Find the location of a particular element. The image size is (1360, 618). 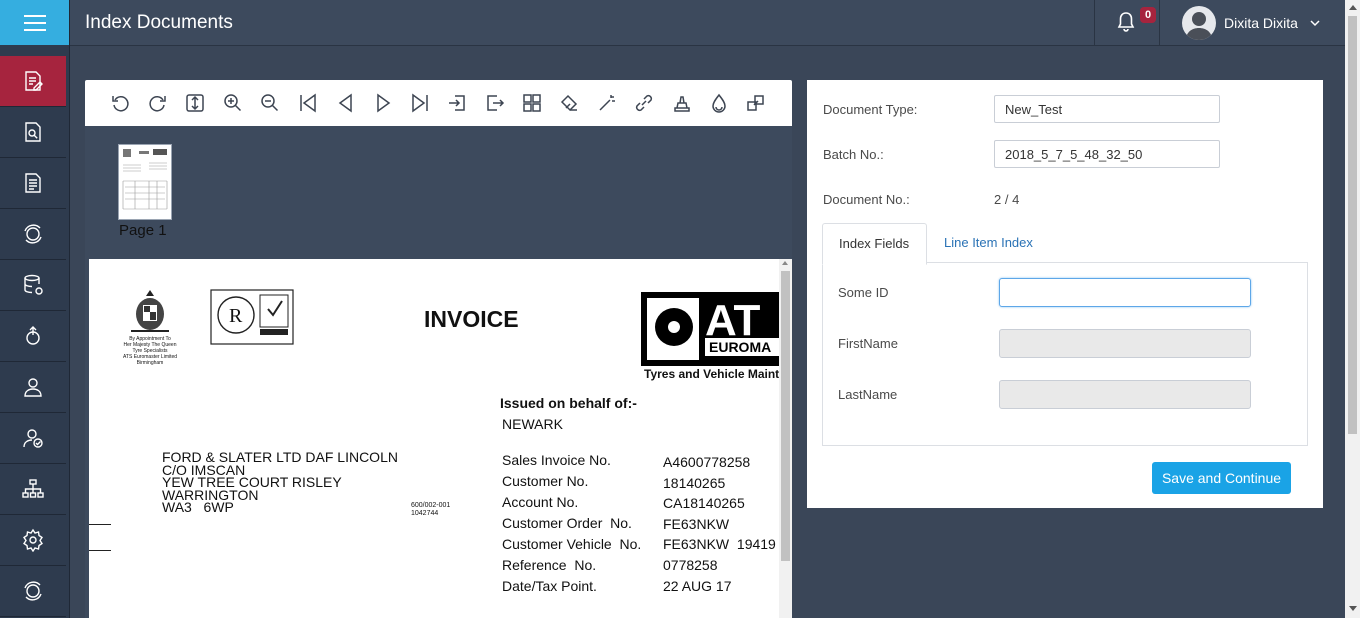

field-value: A4600778258 is located at coordinates (707, 462).